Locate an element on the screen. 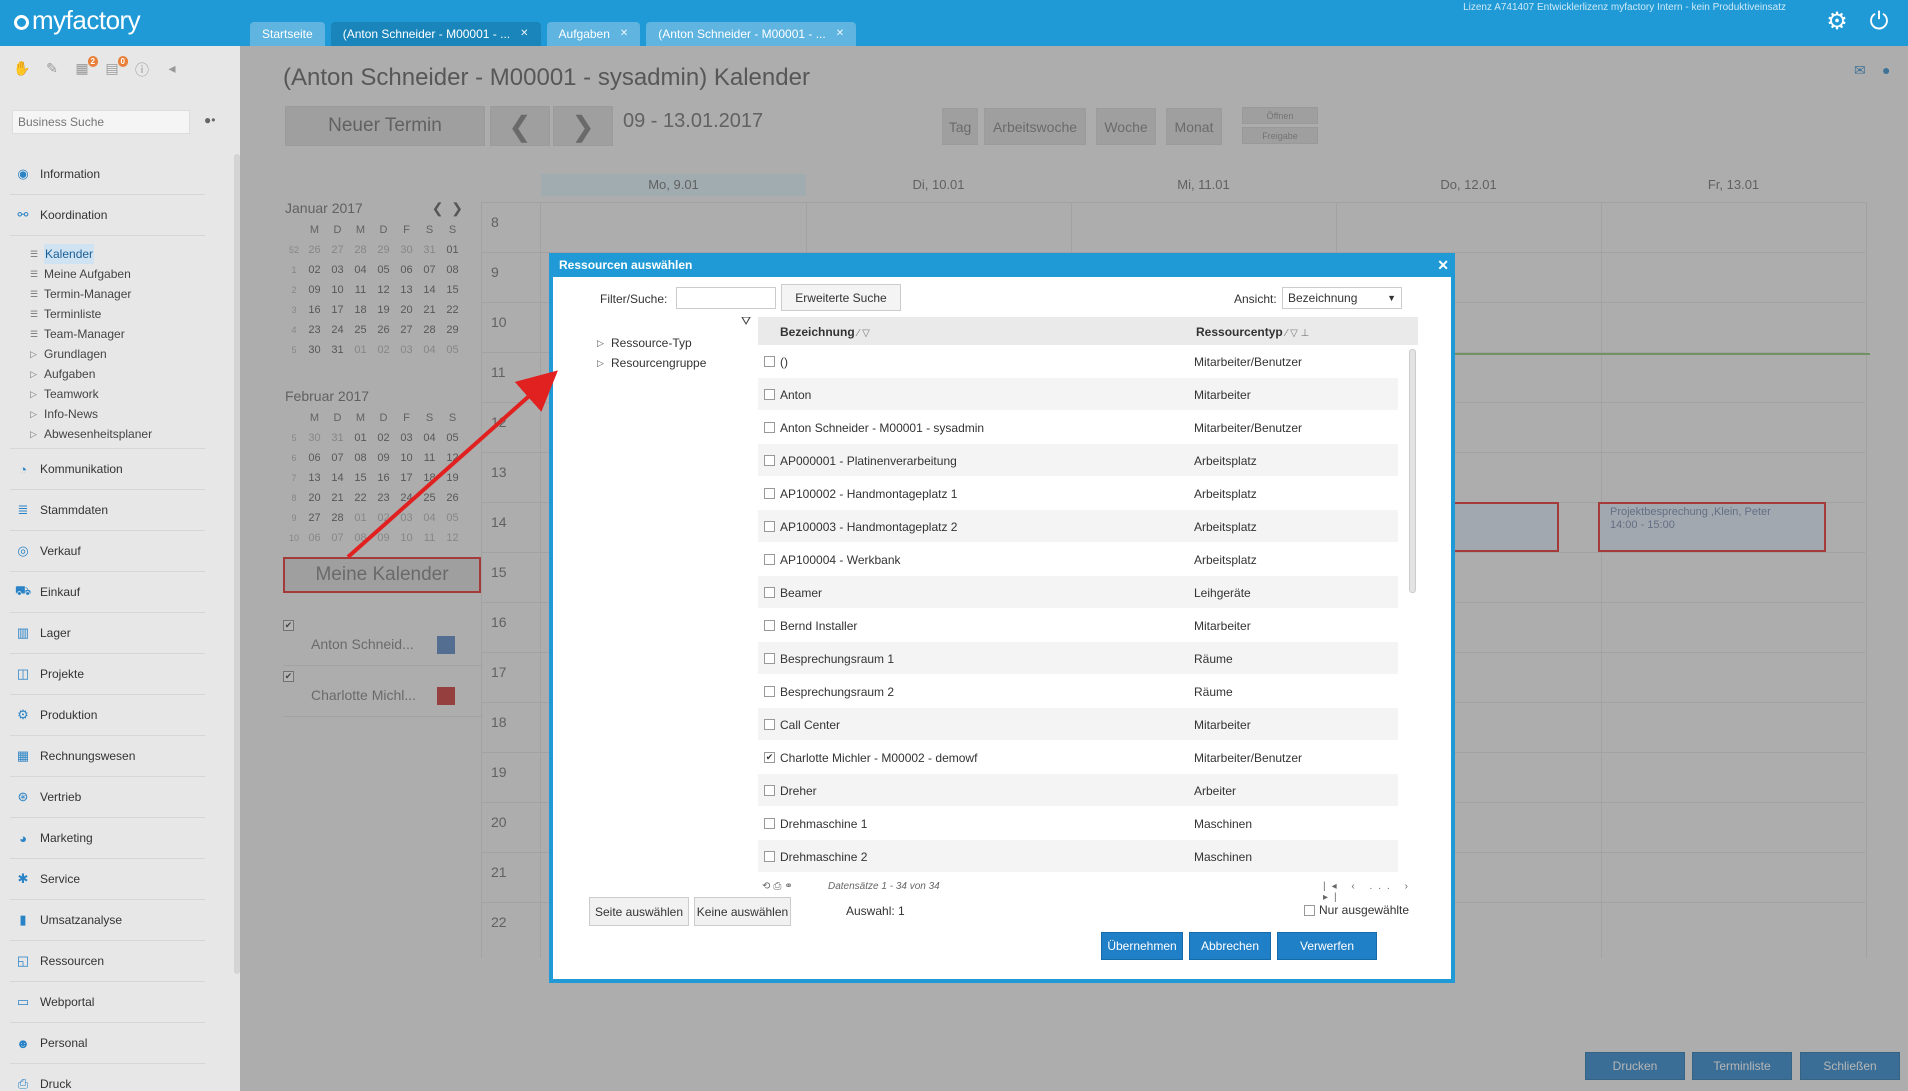  nav-section-webportal: ▭ Webportal is located at coordinates (107, 1002).